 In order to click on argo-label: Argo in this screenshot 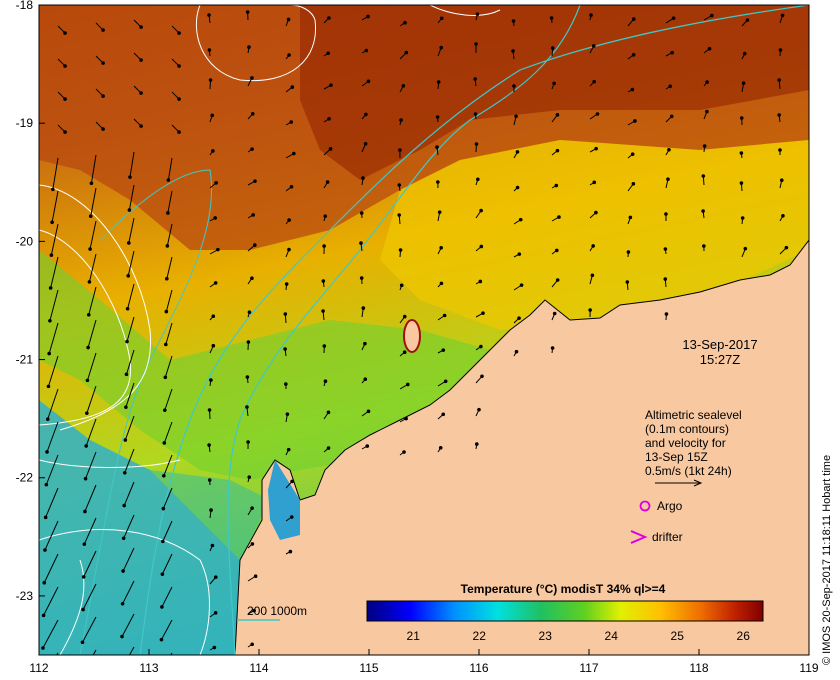, I will do `click(670, 506)`.